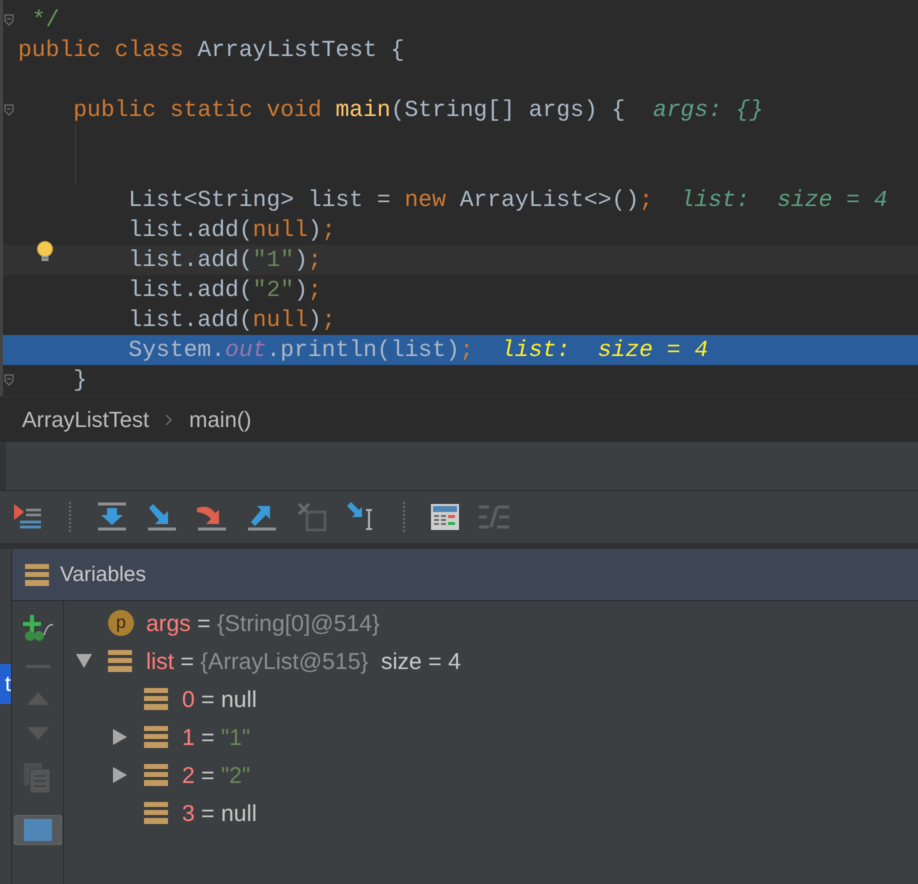 The height and width of the screenshot is (884, 918). Describe the element at coordinates (418, 110) in the screenshot. I see `code-line: public static void main(String[] args) { args: {}` at that location.